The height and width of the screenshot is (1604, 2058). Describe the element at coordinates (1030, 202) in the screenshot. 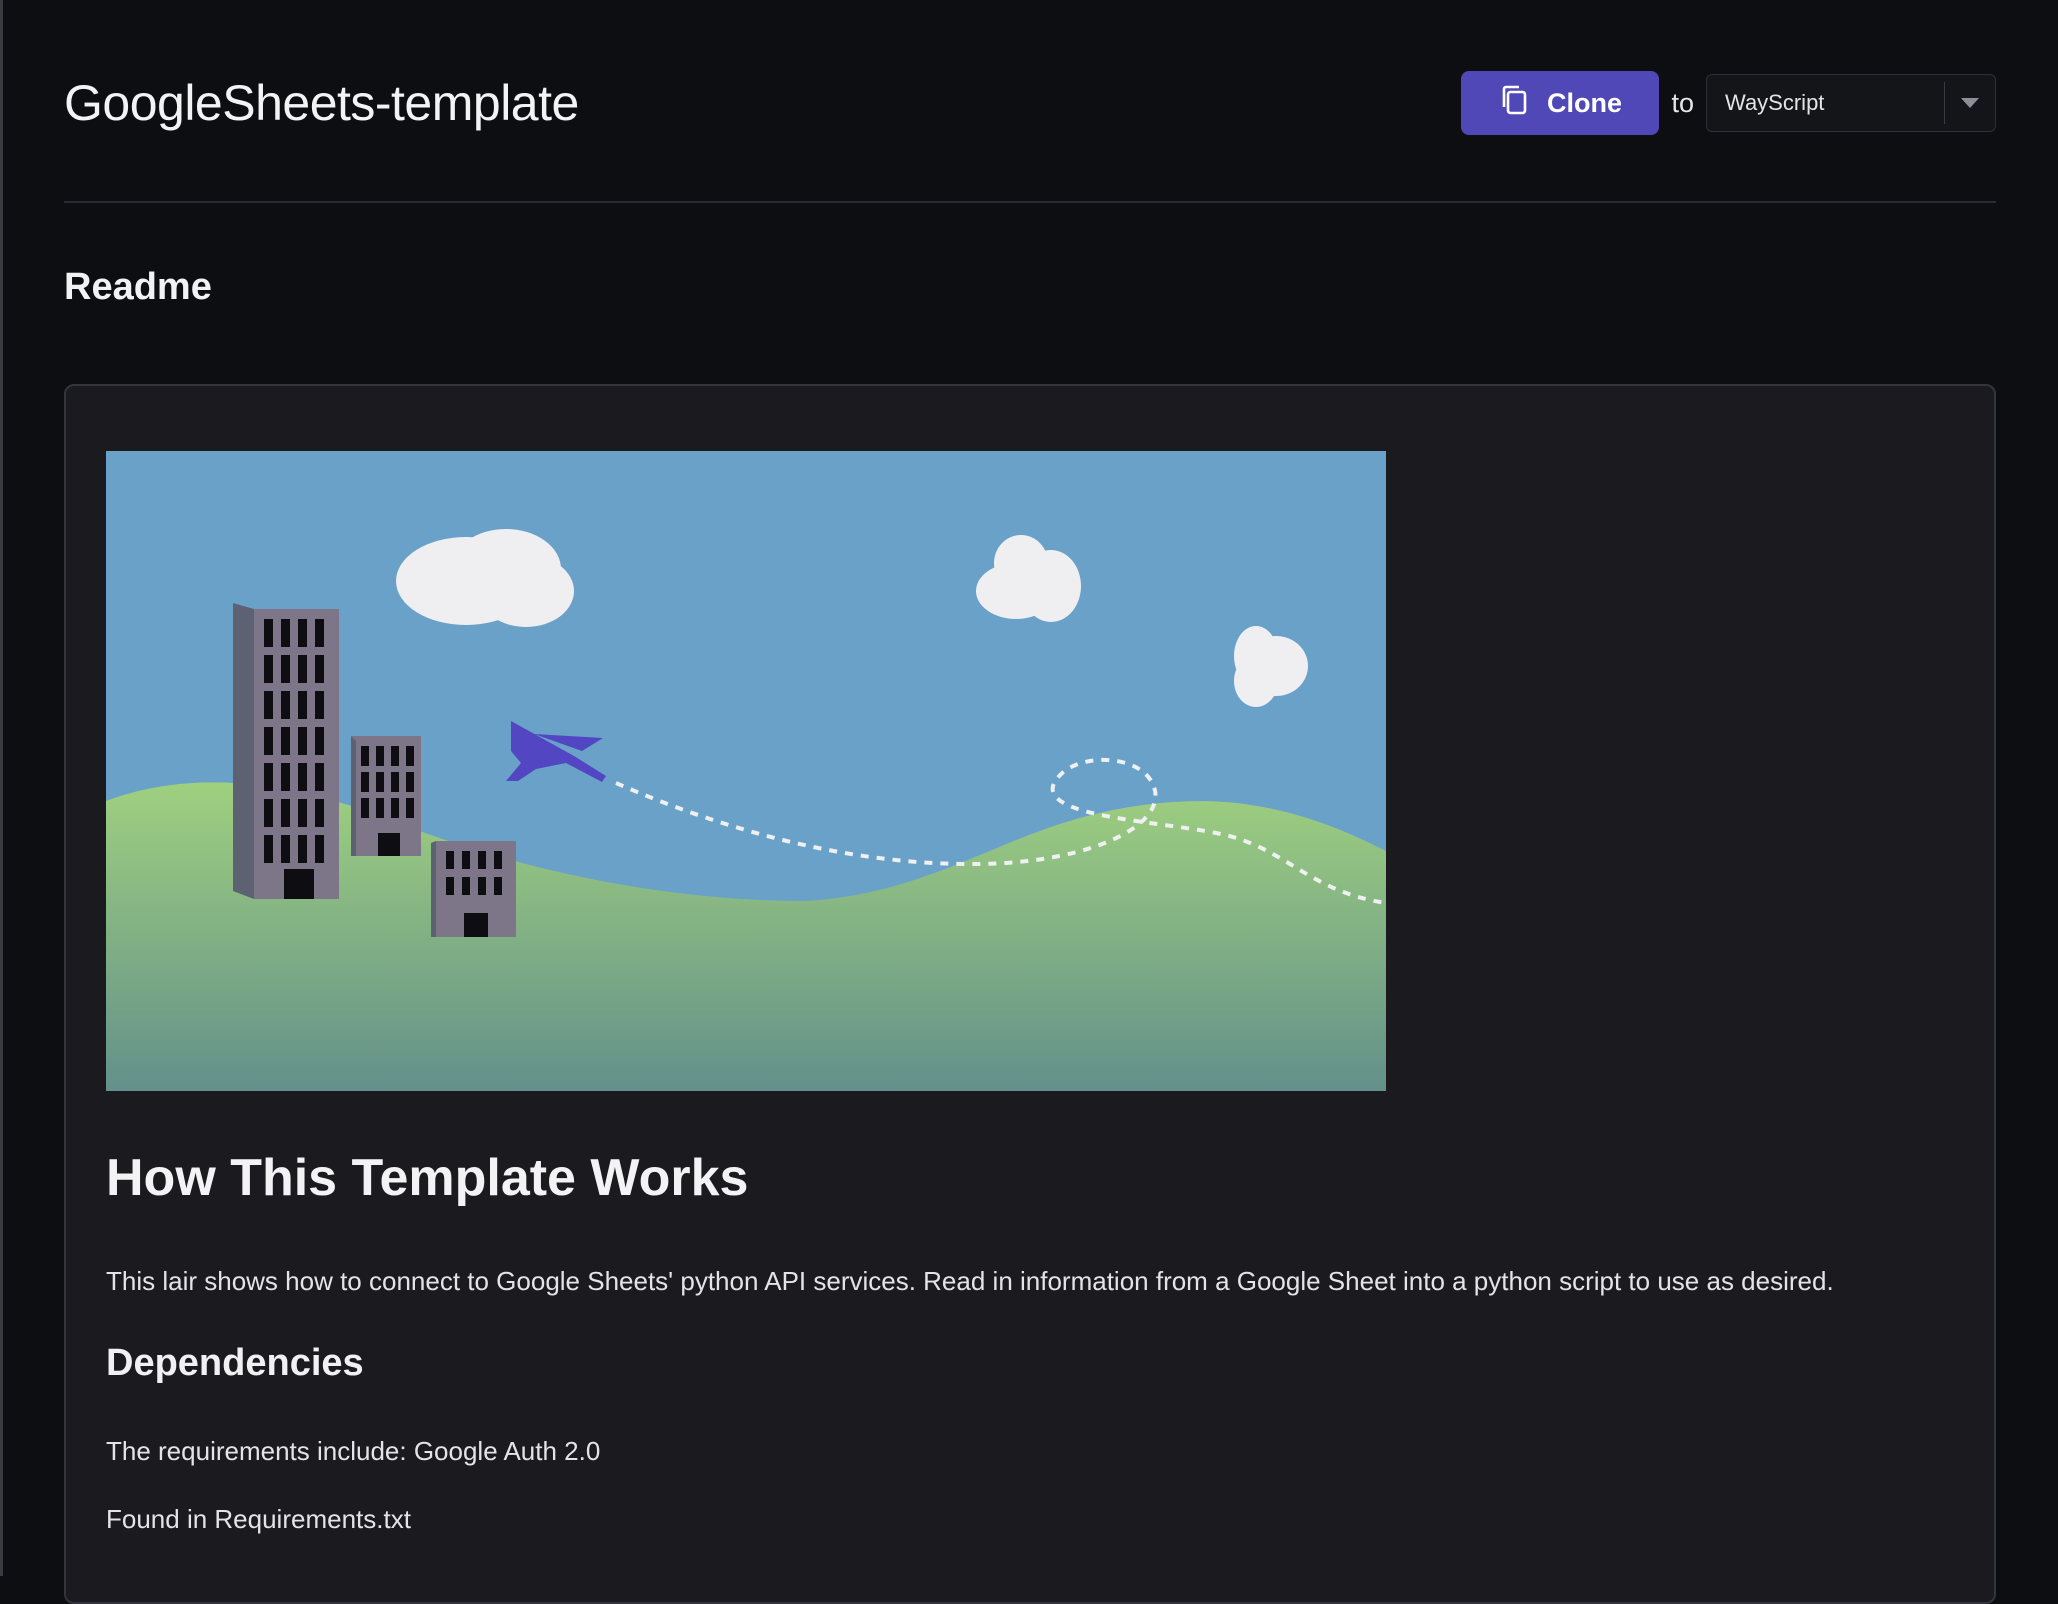

I see `header-divider` at that location.